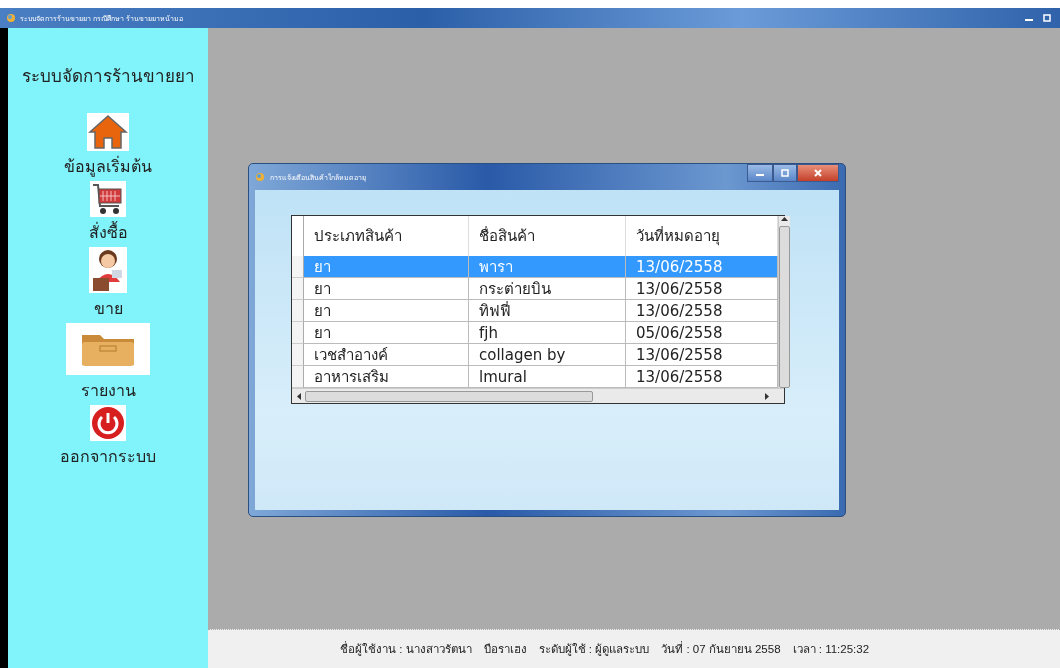 The height and width of the screenshot is (668, 1060). What do you see at coordinates (831, 649) in the screenshot?
I see `status-text: เวลา : 11:25:32` at bounding box center [831, 649].